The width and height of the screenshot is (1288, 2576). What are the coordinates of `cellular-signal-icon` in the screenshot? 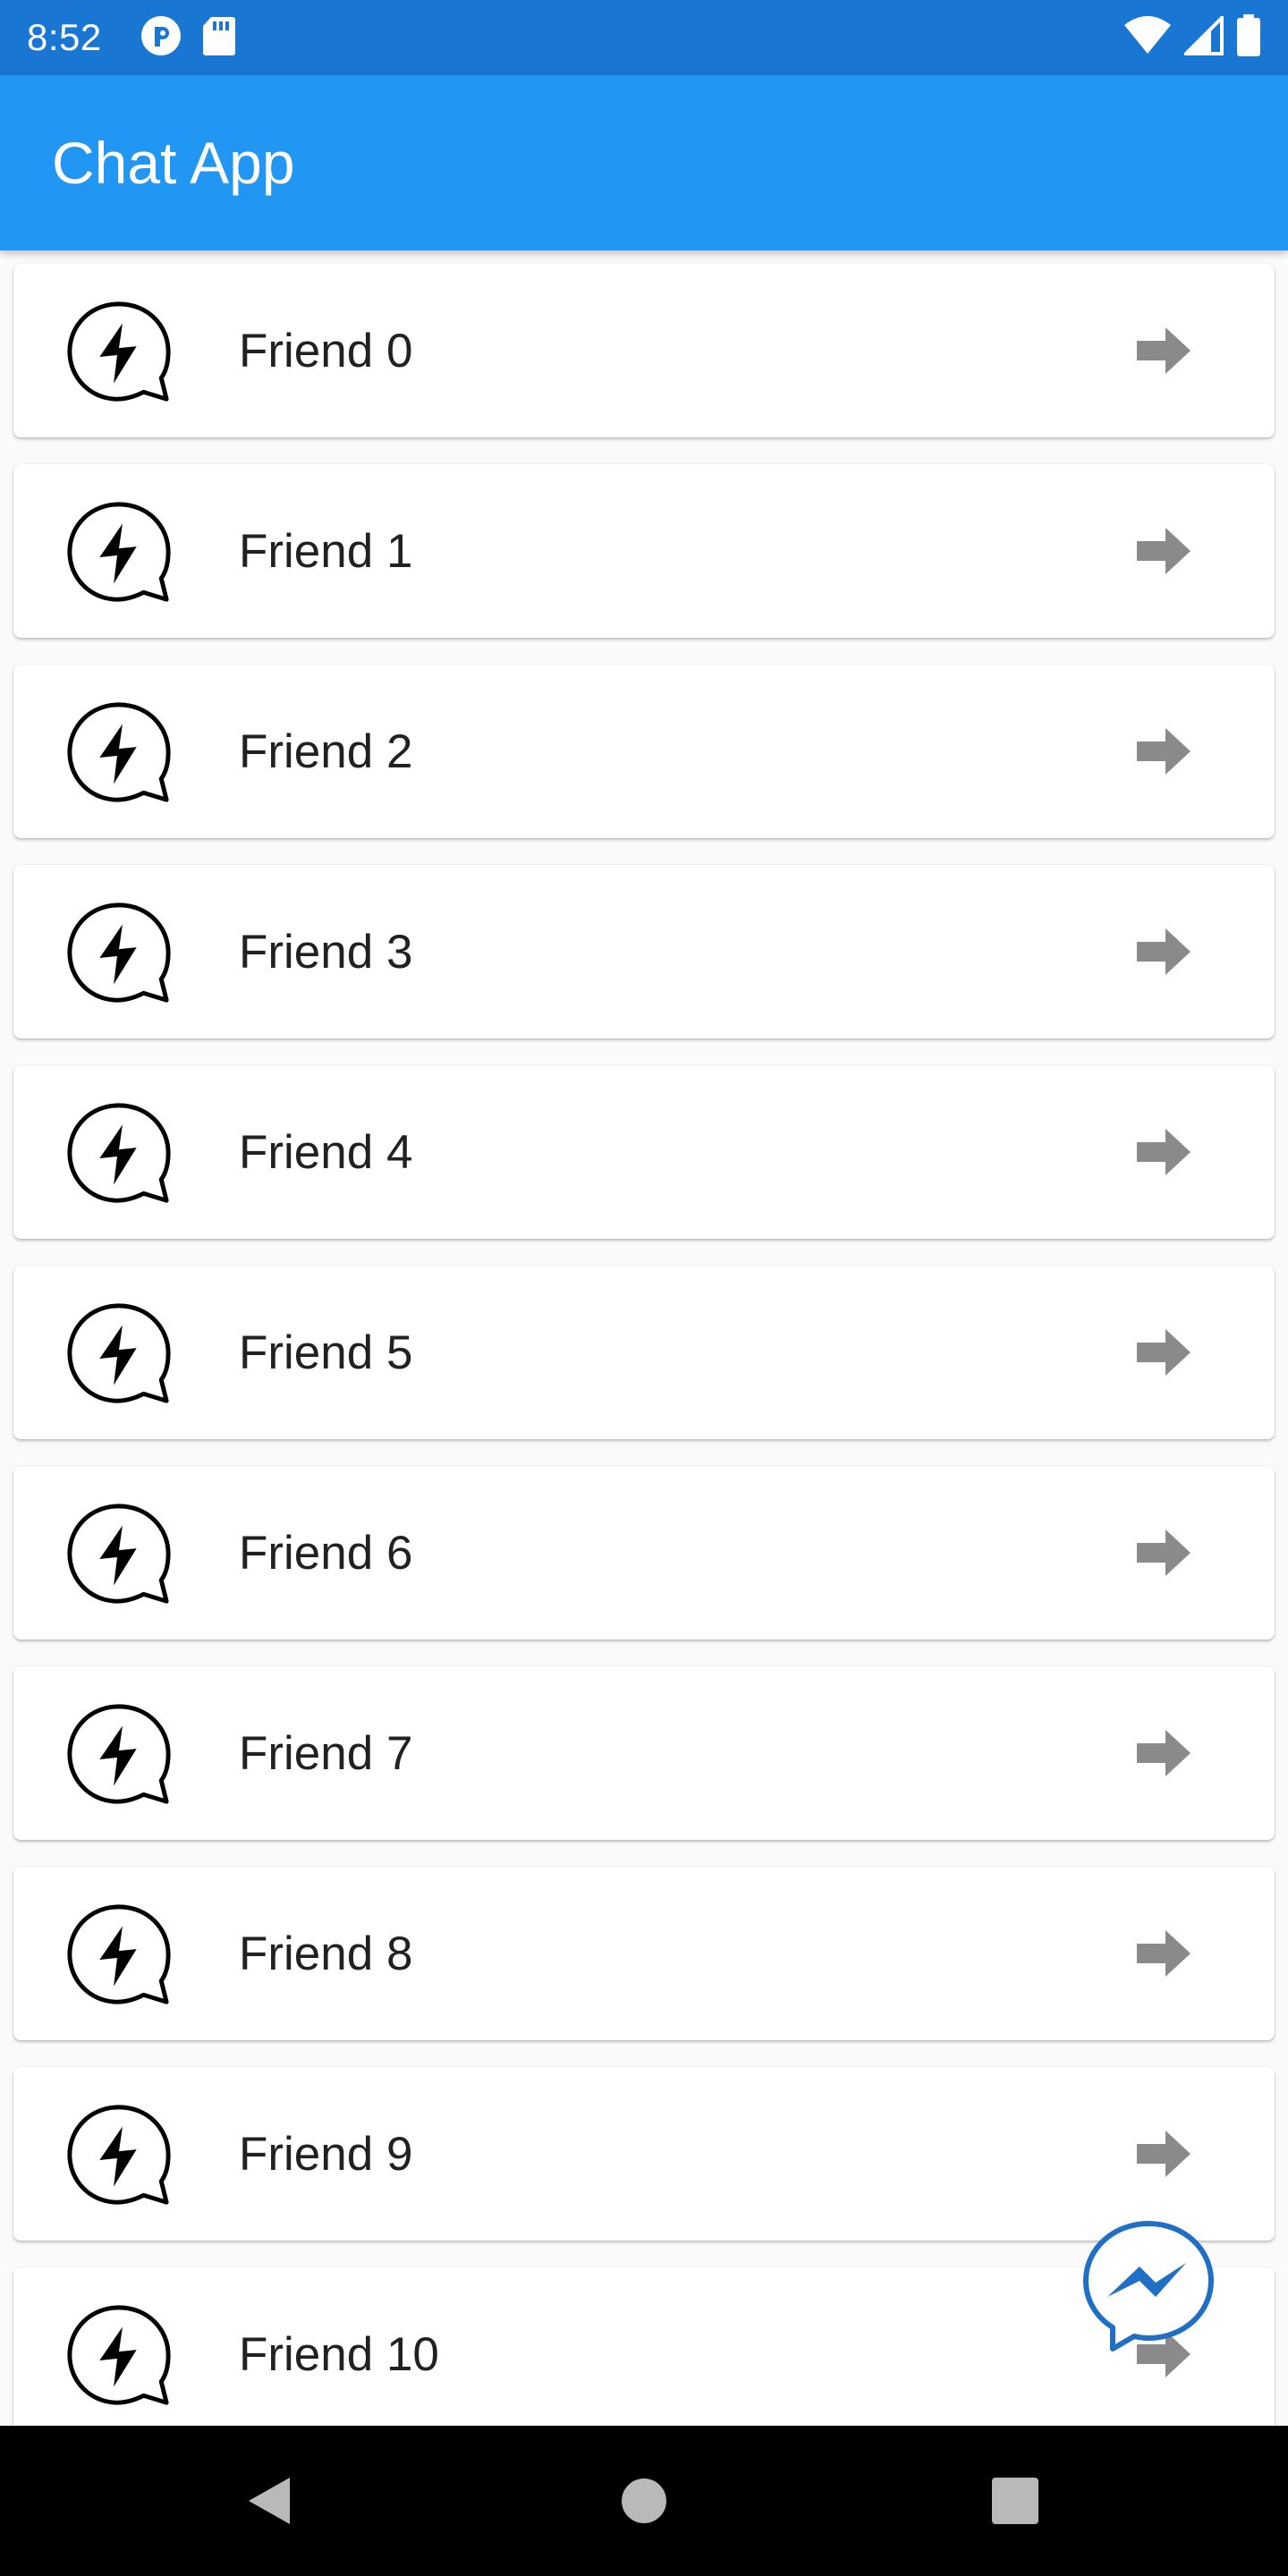 It's located at (1203, 36).